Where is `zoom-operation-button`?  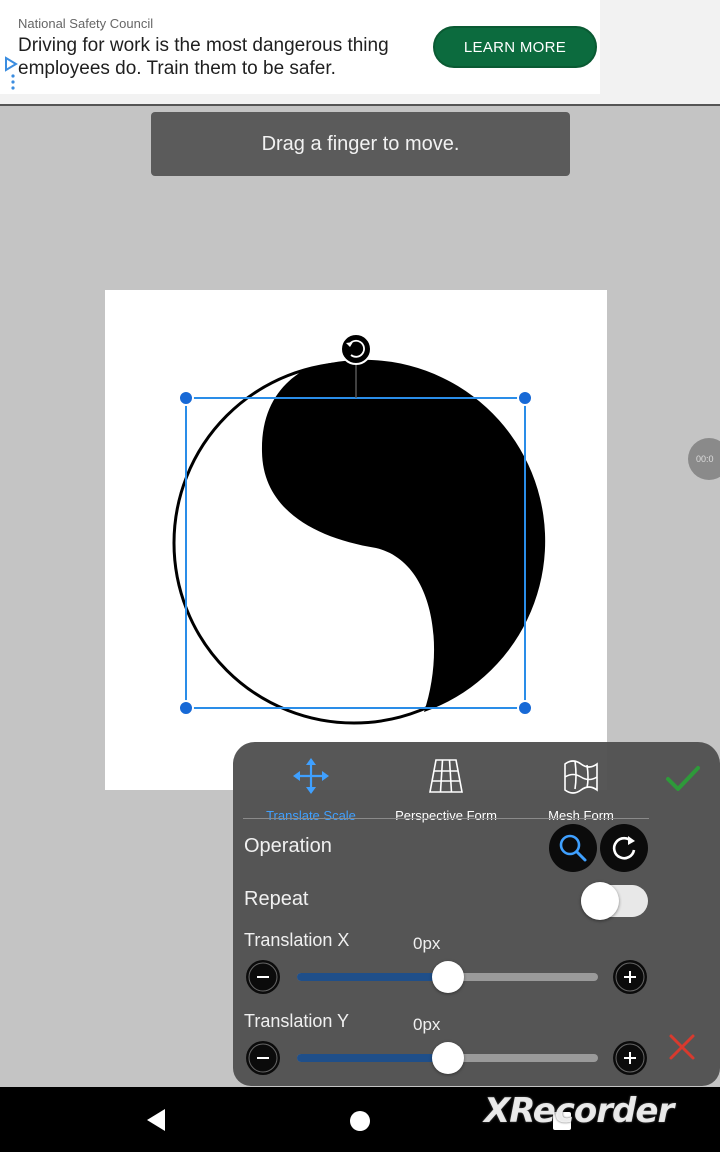
zoom-operation-button is located at coordinates (573, 848).